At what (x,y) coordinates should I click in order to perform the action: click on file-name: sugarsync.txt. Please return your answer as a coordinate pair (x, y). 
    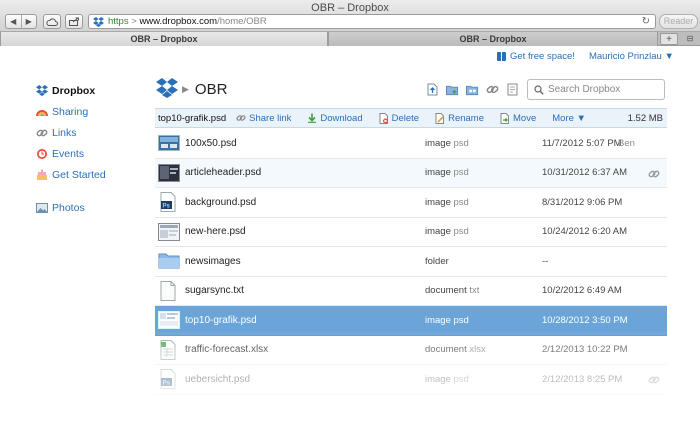
    Looking at the image, I should click on (214, 291).